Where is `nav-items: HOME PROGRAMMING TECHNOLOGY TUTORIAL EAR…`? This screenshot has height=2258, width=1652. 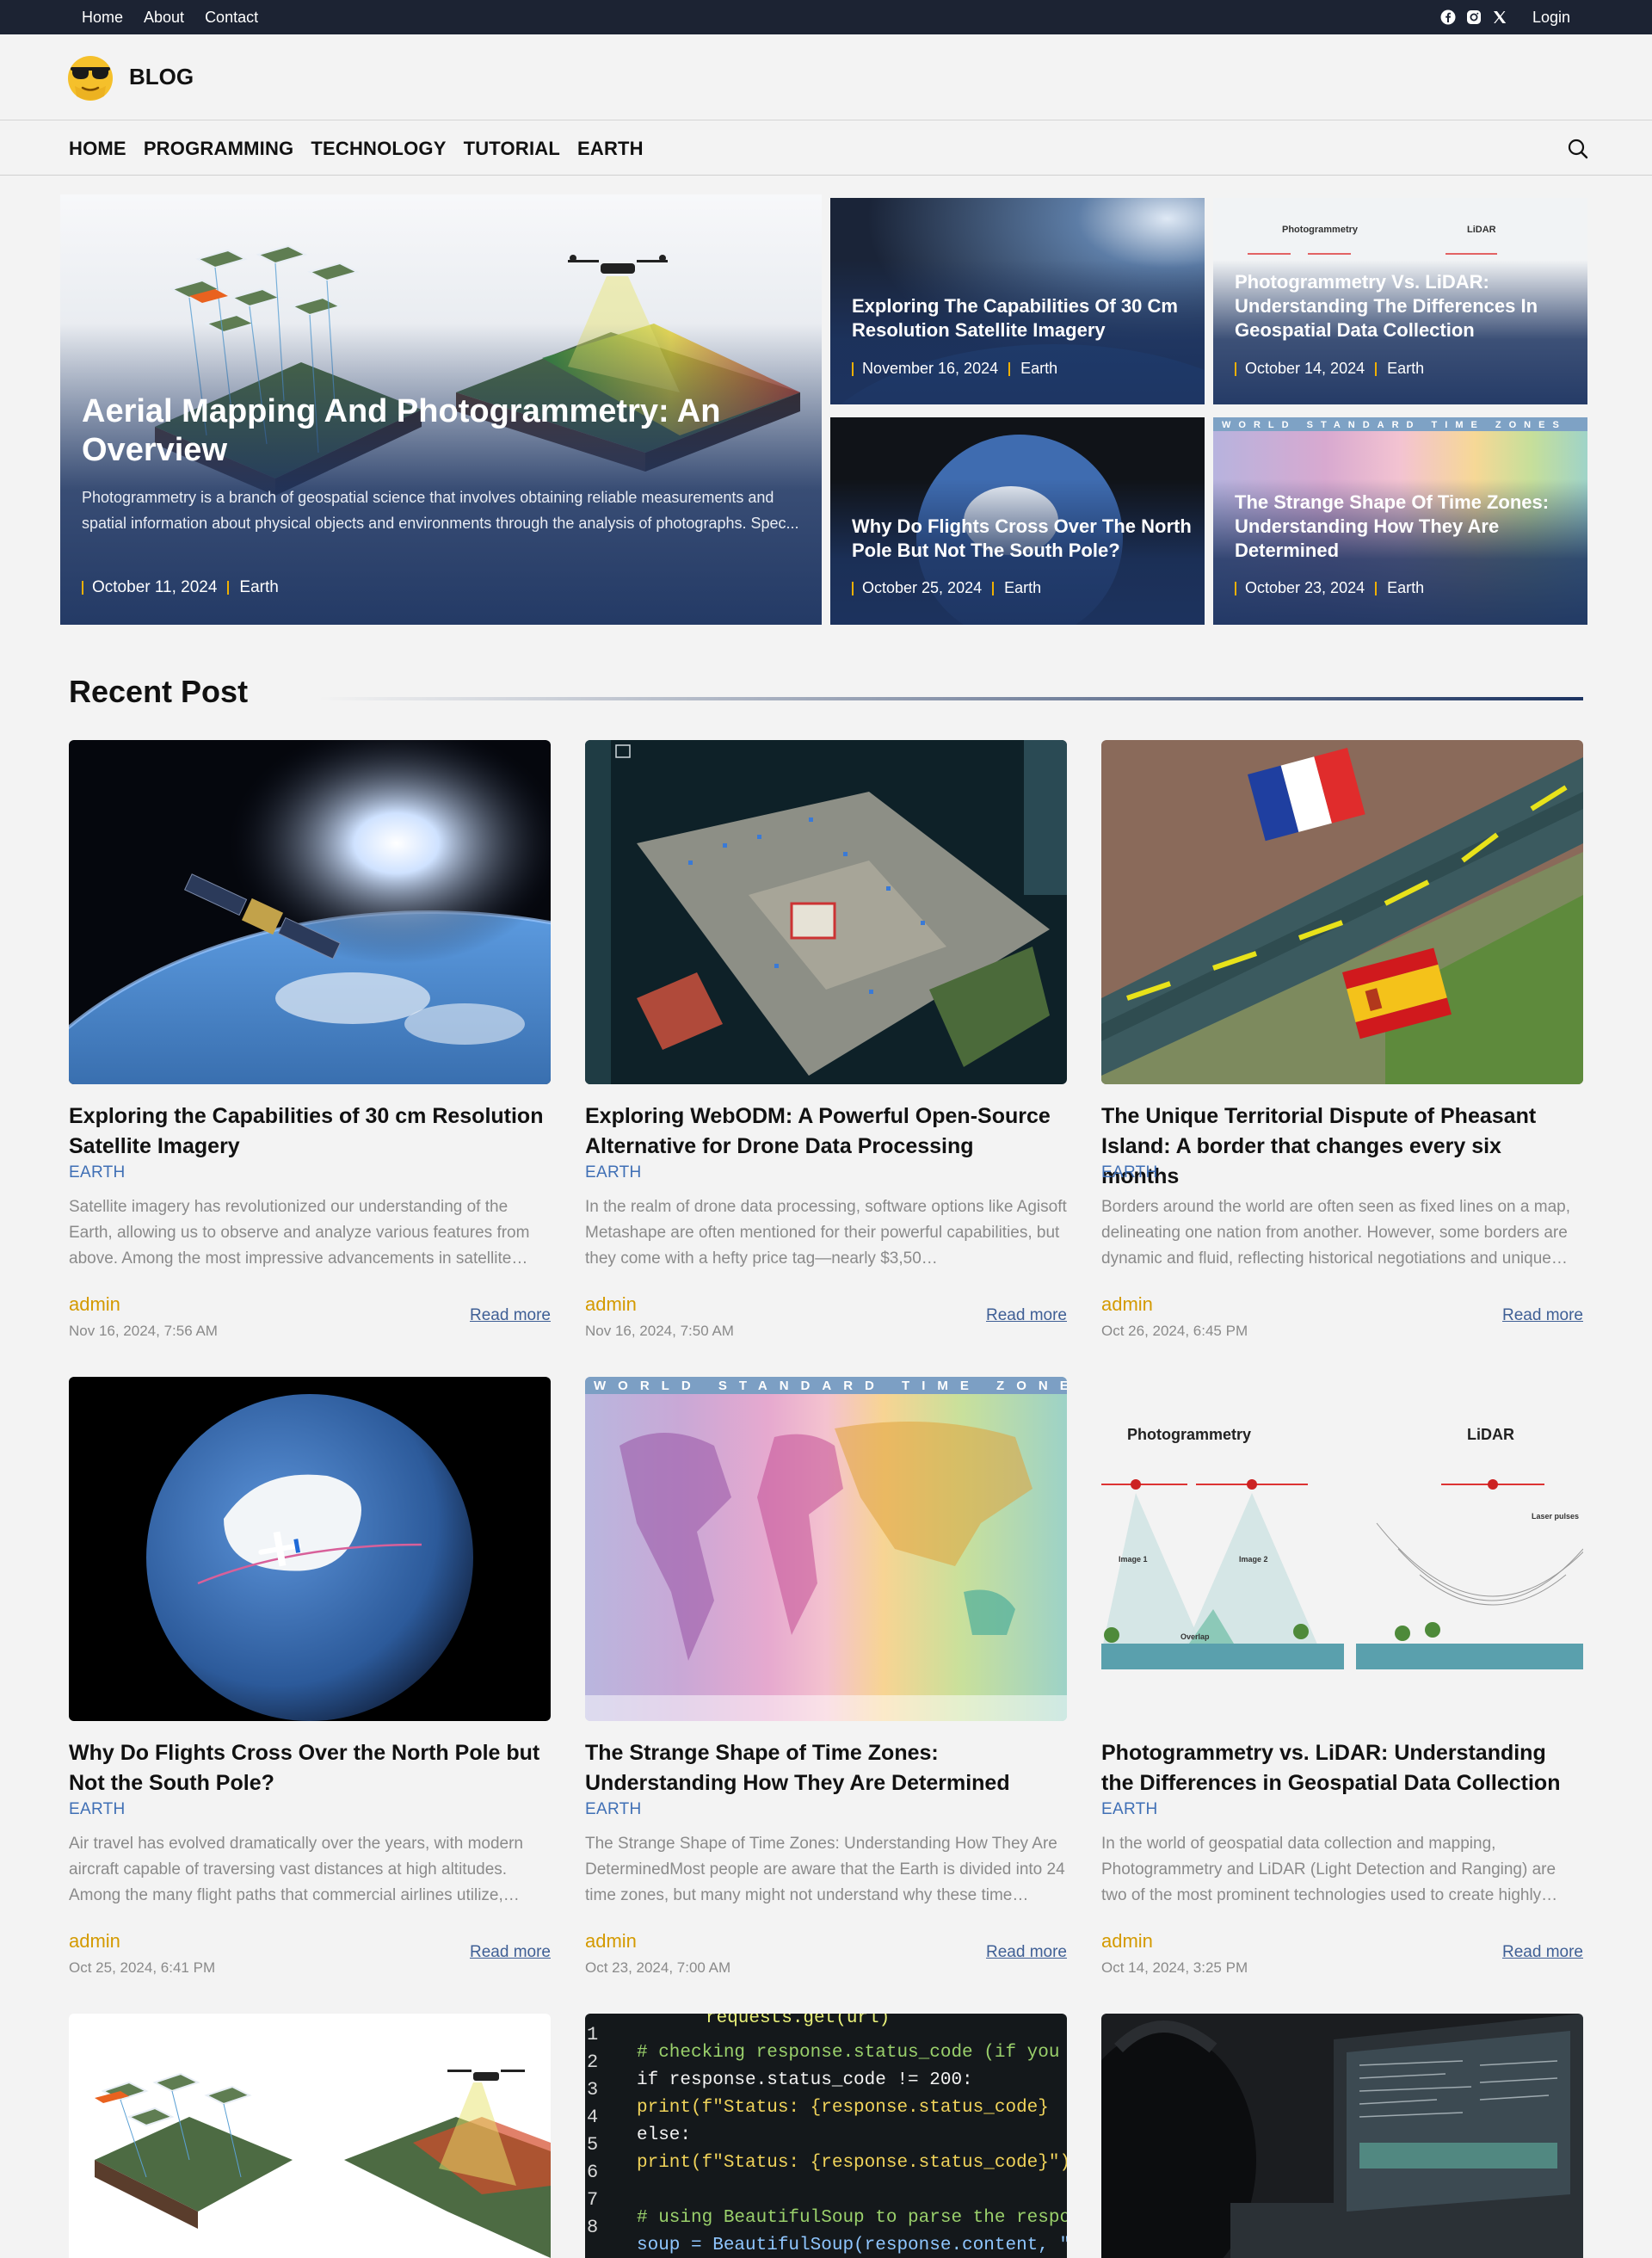
nav-items: HOME PROGRAMMING TECHNOLOGY TUTORIAL EAR… is located at coordinates (356, 148).